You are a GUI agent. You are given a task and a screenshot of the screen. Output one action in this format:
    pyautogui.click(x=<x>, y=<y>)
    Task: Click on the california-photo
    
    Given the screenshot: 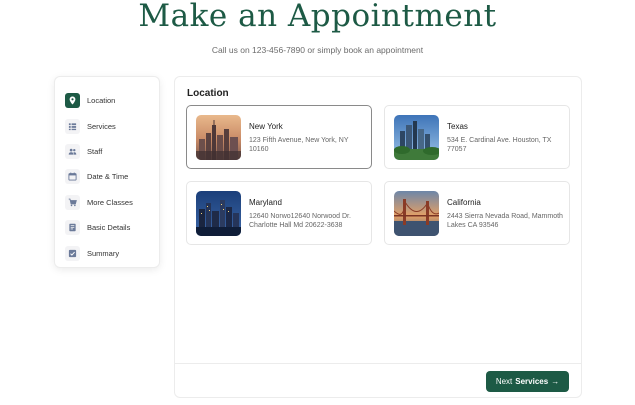 What is the action you would take?
    pyautogui.click(x=416, y=213)
    